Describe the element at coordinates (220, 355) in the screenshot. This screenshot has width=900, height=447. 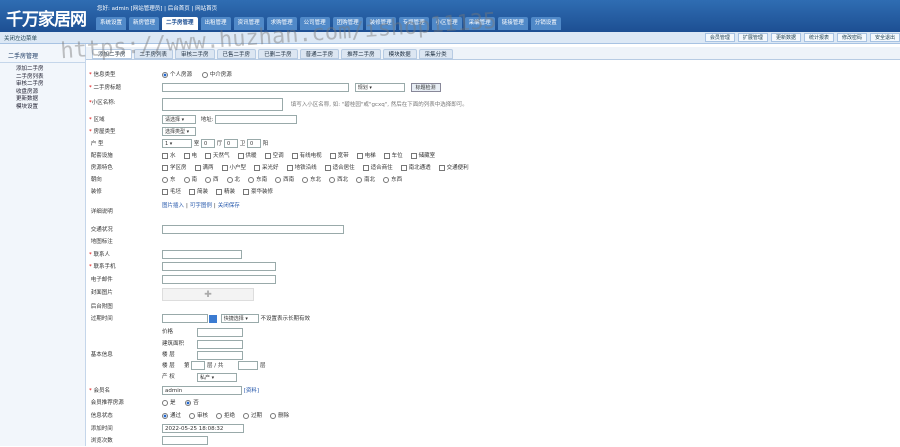
I see `floor-input` at that location.